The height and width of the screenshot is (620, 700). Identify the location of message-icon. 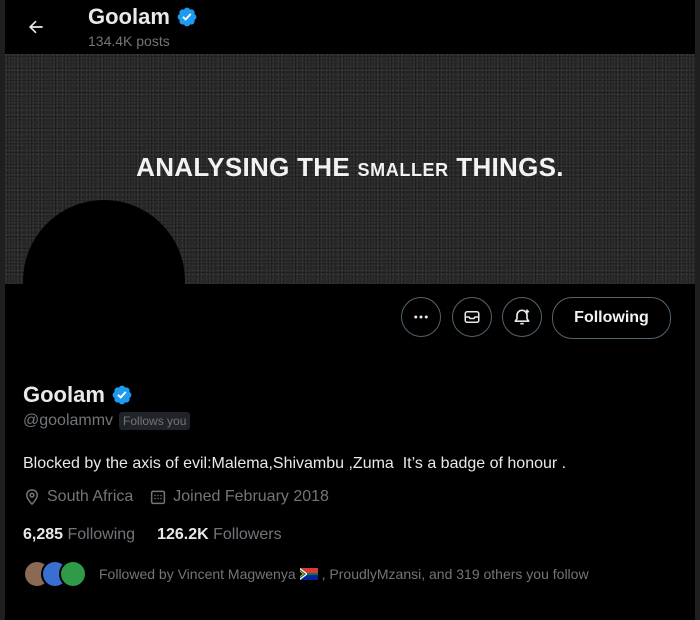
(472, 317).